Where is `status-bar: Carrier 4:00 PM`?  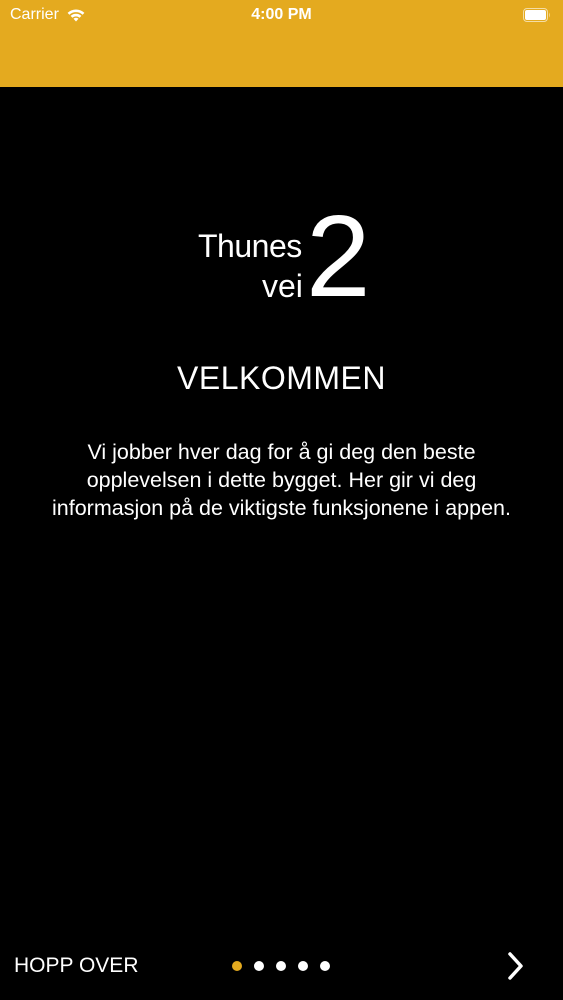 status-bar: Carrier 4:00 PM is located at coordinates (281, 43).